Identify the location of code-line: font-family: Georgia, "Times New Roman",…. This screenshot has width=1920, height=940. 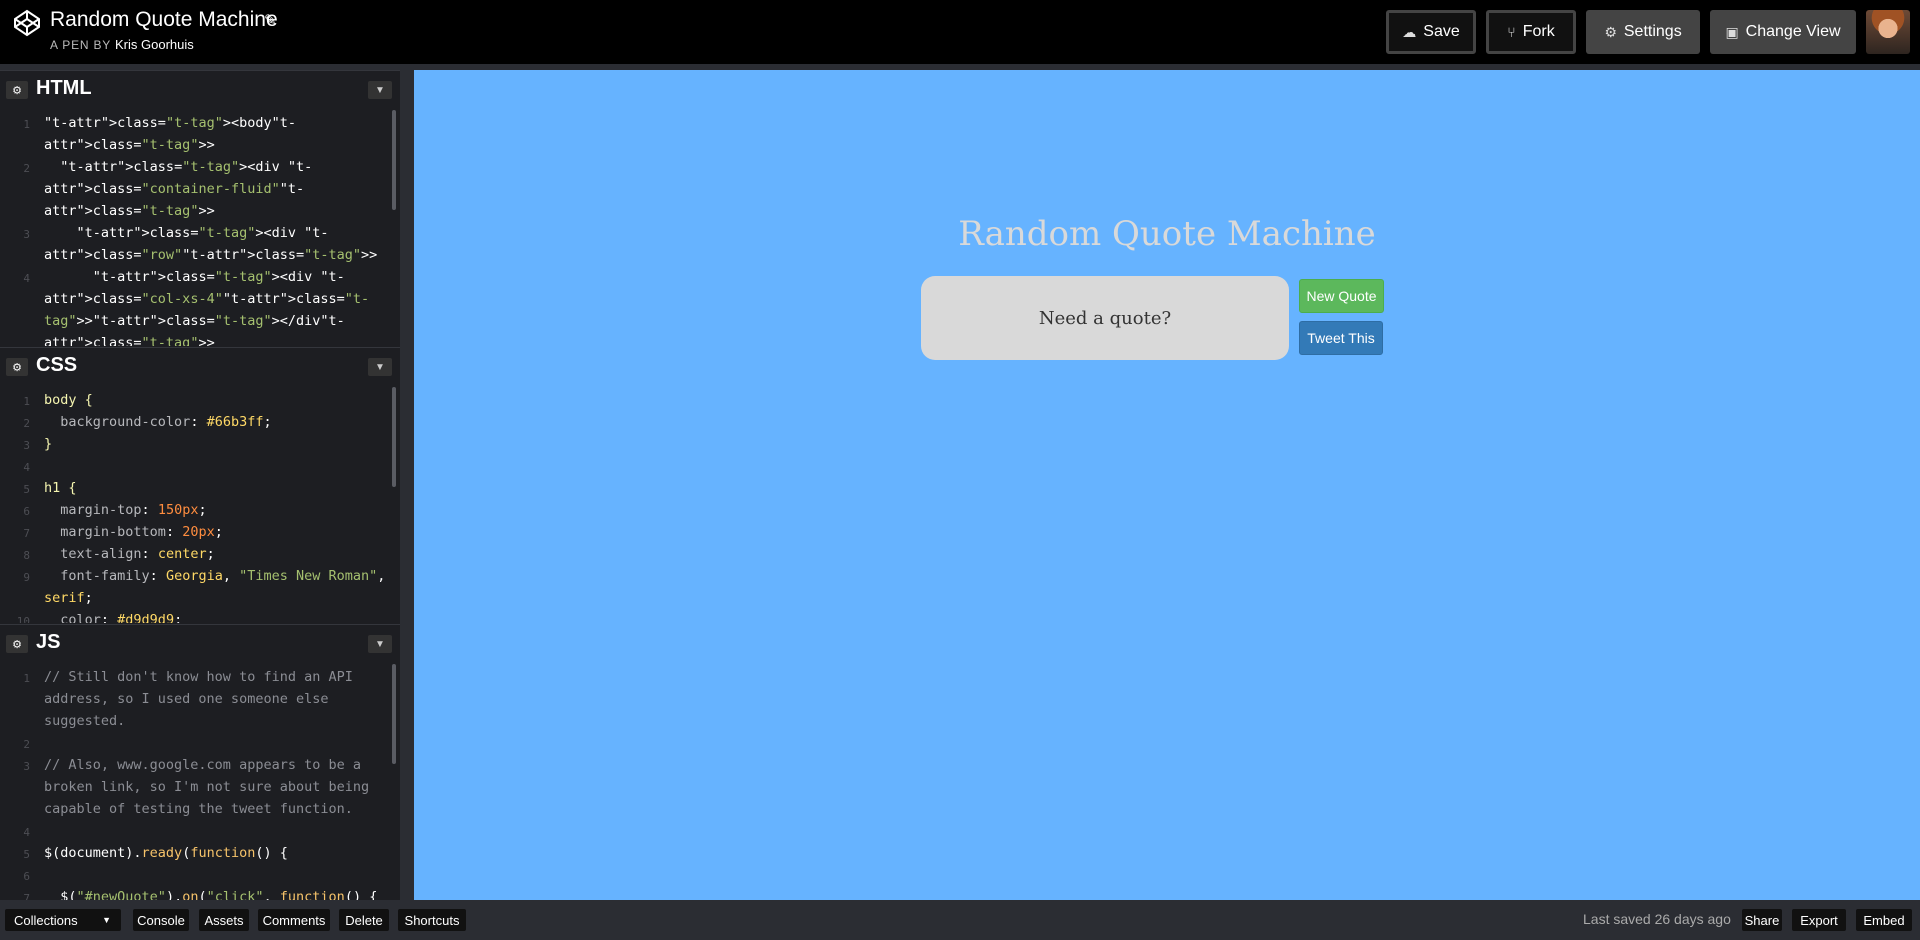
(215, 587).